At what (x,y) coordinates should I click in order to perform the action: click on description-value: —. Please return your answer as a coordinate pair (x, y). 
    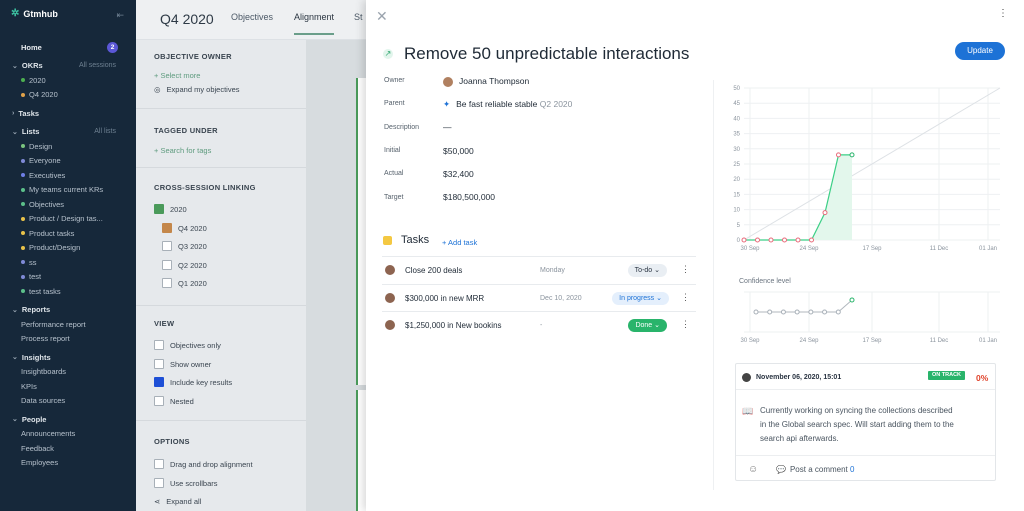
    Looking at the image, I should click on (447, 127).